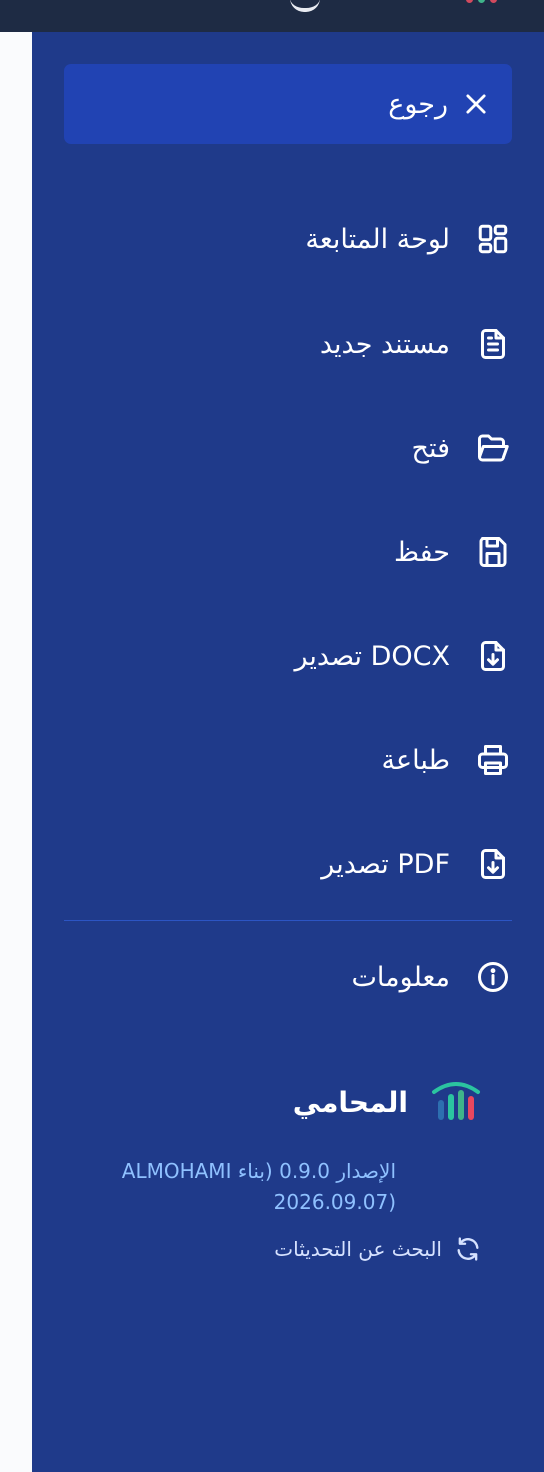 The height and width of the screenshot is (1472, 544). I want to click on menu-item-dashboard: لوحة المتابعة, so click(290, 239).